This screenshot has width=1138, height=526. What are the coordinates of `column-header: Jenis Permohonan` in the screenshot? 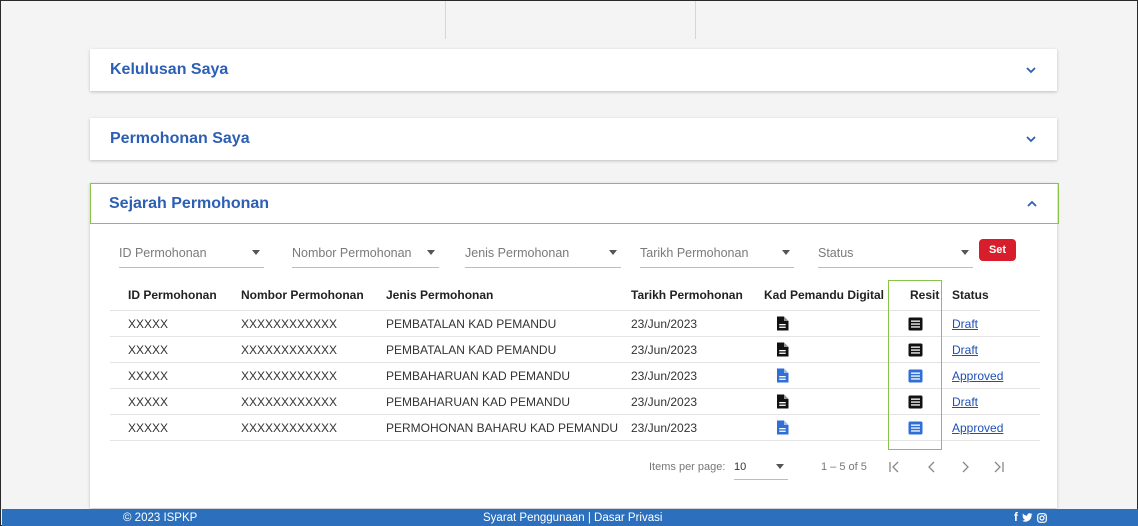 It's located at (439, 295).